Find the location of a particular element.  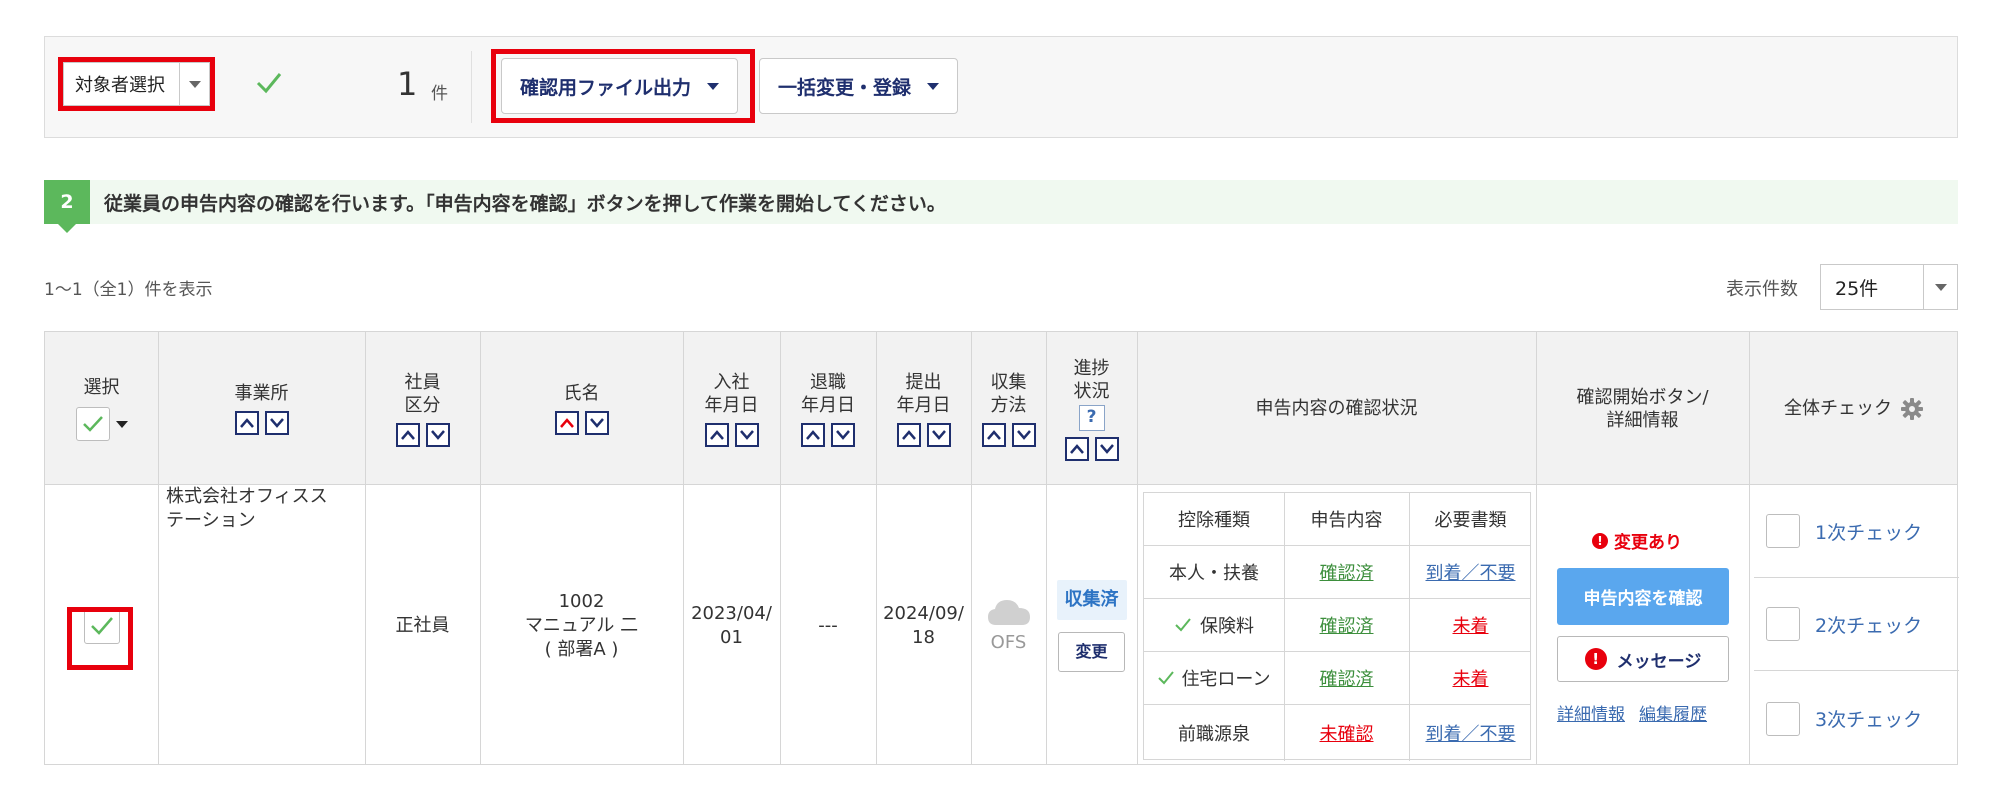

check-2nd-label: 2次チェック is located at coordinates (1868, 624).